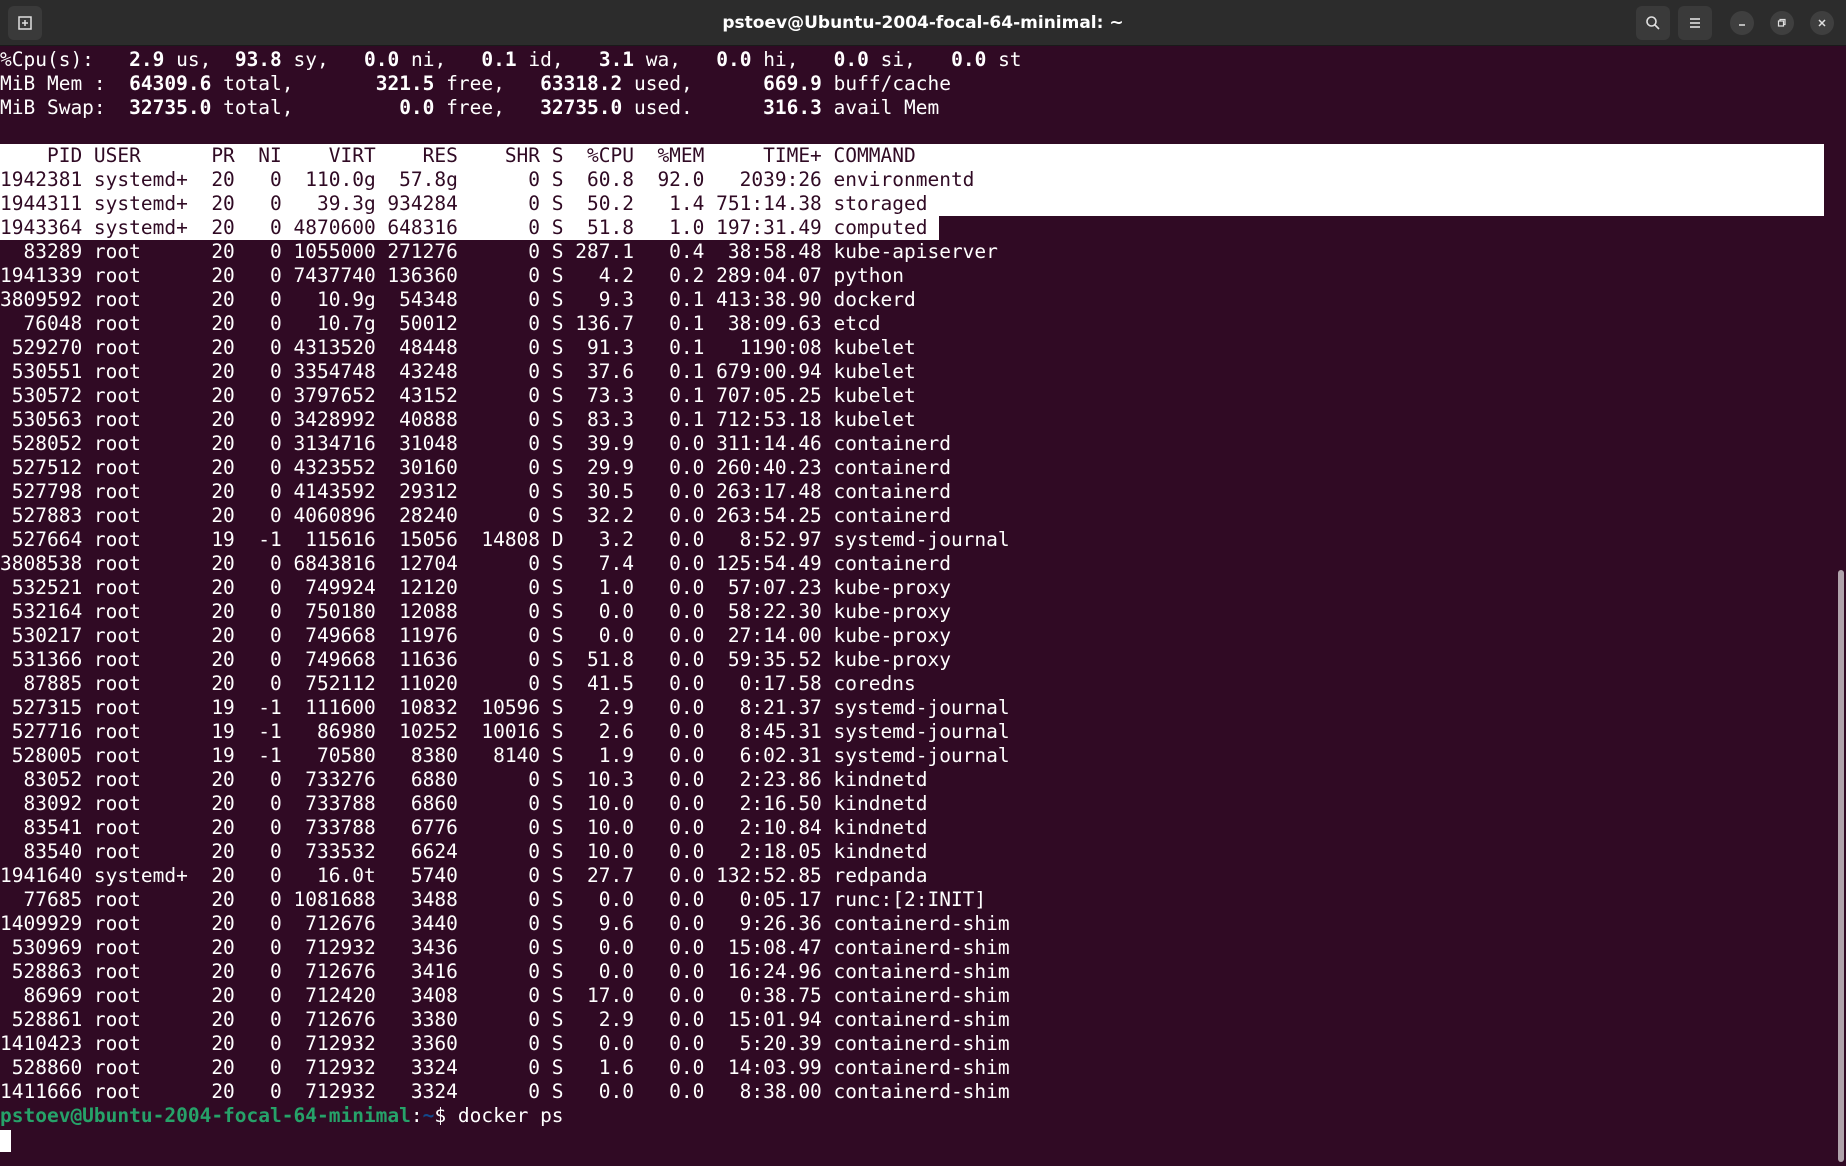 This screenshot has height=1166, width=1846. What do you see at coordinates (658, 59) in the screenshot?
I see `summary-unit: wa,` at bounding box center [658, 59].